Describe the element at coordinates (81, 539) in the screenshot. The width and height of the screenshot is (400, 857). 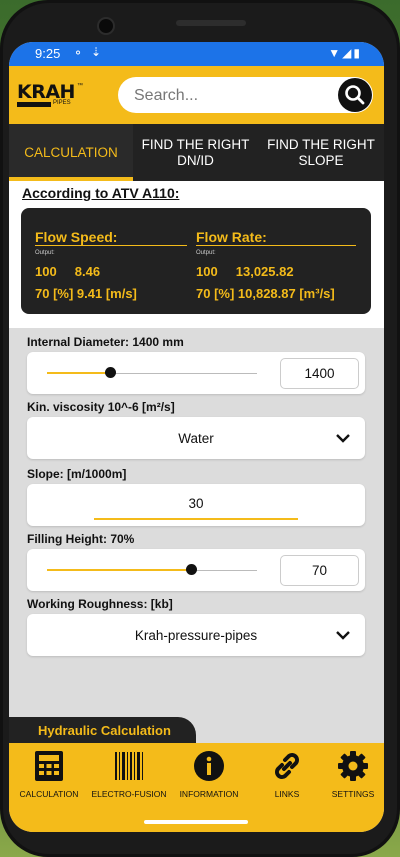
I see `filling-height-label: Filling Height: 70%` at that location.